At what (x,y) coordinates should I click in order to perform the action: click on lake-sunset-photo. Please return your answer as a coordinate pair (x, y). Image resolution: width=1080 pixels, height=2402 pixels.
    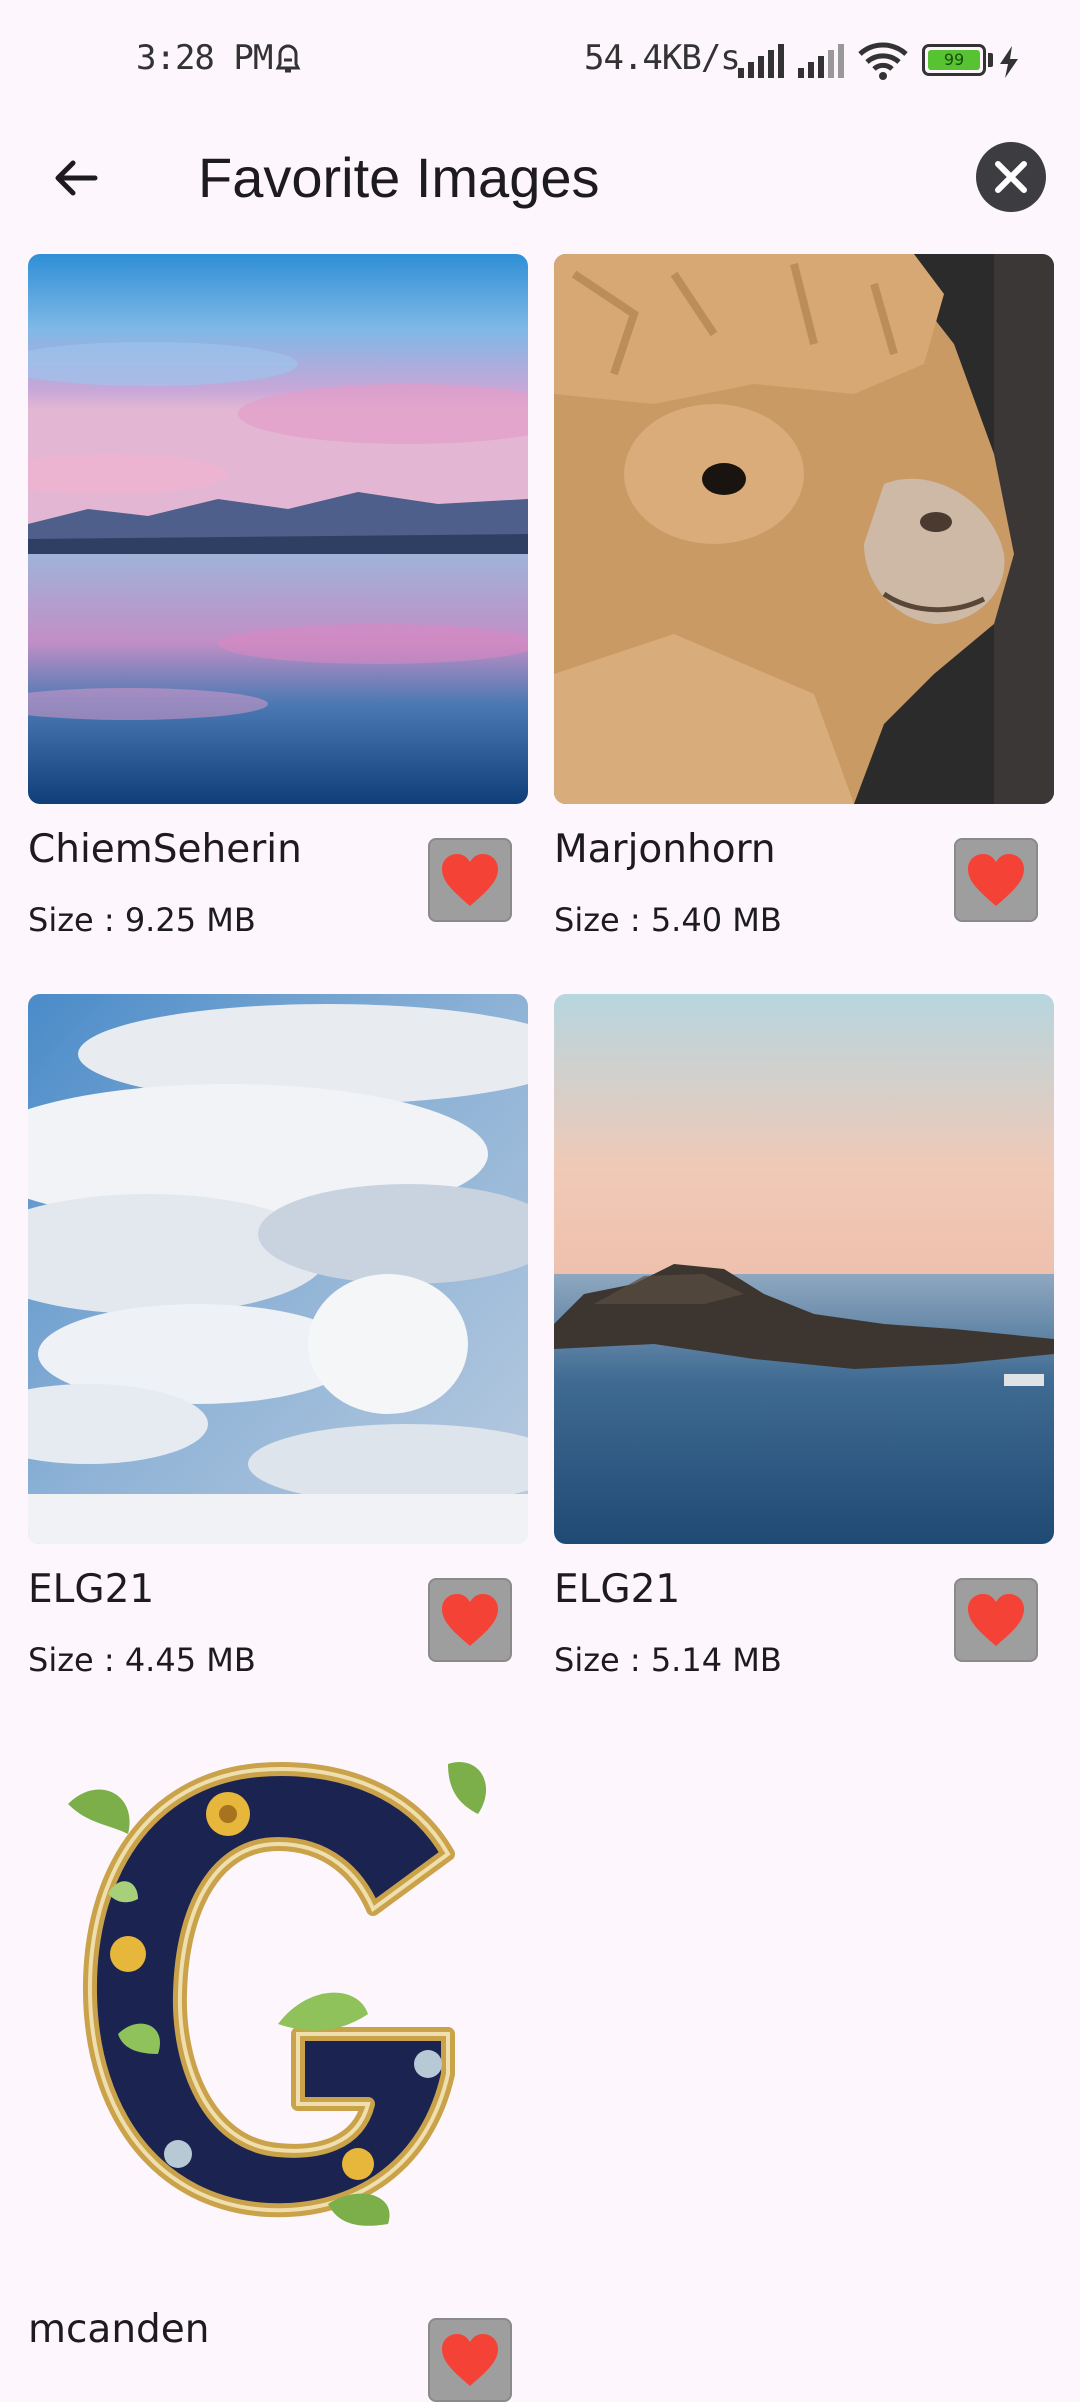
    Looking at the image, I should click on (278, 529).